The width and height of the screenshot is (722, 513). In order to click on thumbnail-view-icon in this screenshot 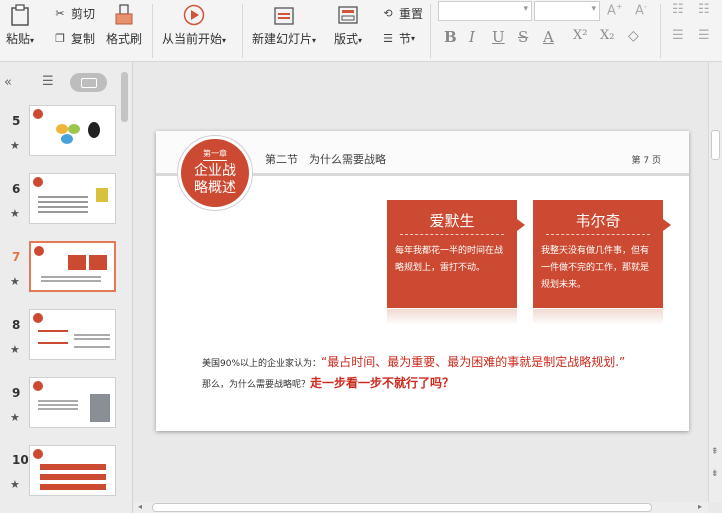, I will do `click(88, 82)`.